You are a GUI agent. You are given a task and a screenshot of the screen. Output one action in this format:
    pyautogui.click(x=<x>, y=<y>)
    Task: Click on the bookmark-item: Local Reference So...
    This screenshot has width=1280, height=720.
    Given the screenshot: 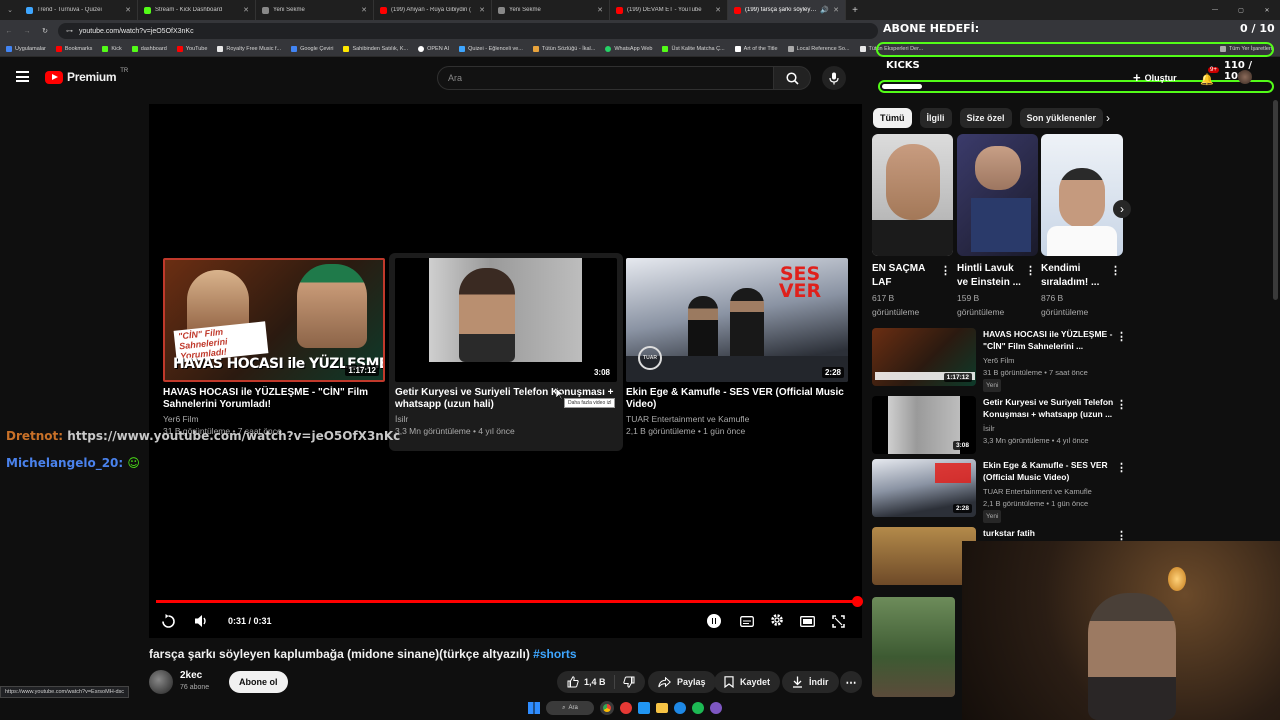 What is the action you would take?
    pyautogui.click(x=818, y=49)
    